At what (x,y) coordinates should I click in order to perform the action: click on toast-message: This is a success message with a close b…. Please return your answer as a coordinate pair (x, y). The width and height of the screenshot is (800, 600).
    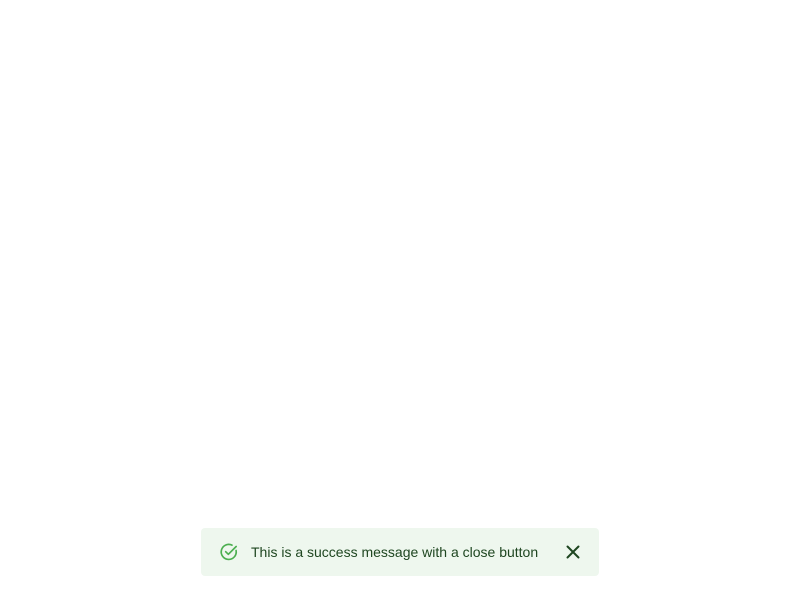
    Looking at the image, I should click on (395, 552).